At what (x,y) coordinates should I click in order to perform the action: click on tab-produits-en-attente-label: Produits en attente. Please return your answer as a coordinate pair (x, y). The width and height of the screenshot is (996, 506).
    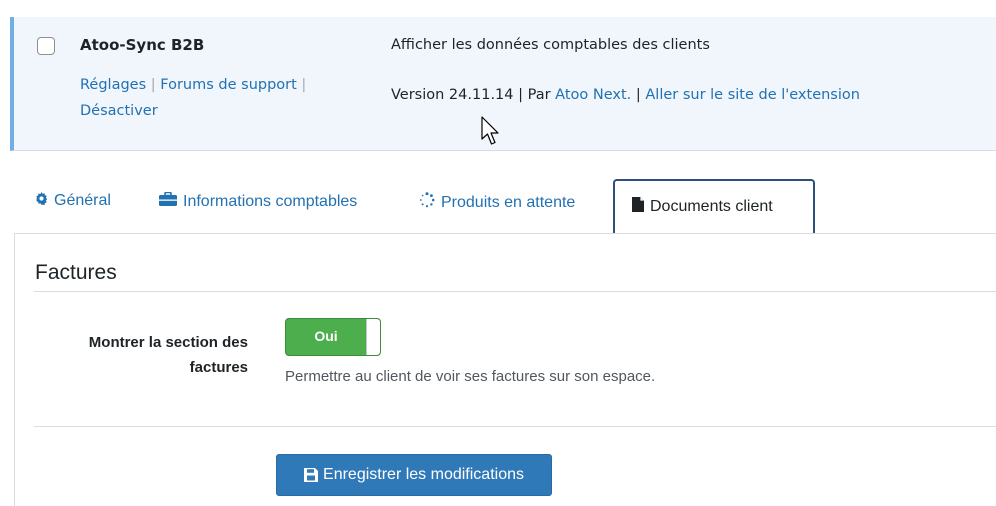
    Looking at the image, I should click on (508, 202).